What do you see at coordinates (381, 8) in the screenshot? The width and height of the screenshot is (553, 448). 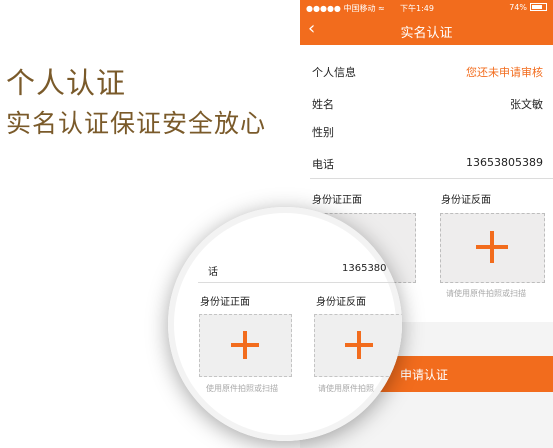 I see `wifi-icon: ≈` at bounding box center [381, 8].